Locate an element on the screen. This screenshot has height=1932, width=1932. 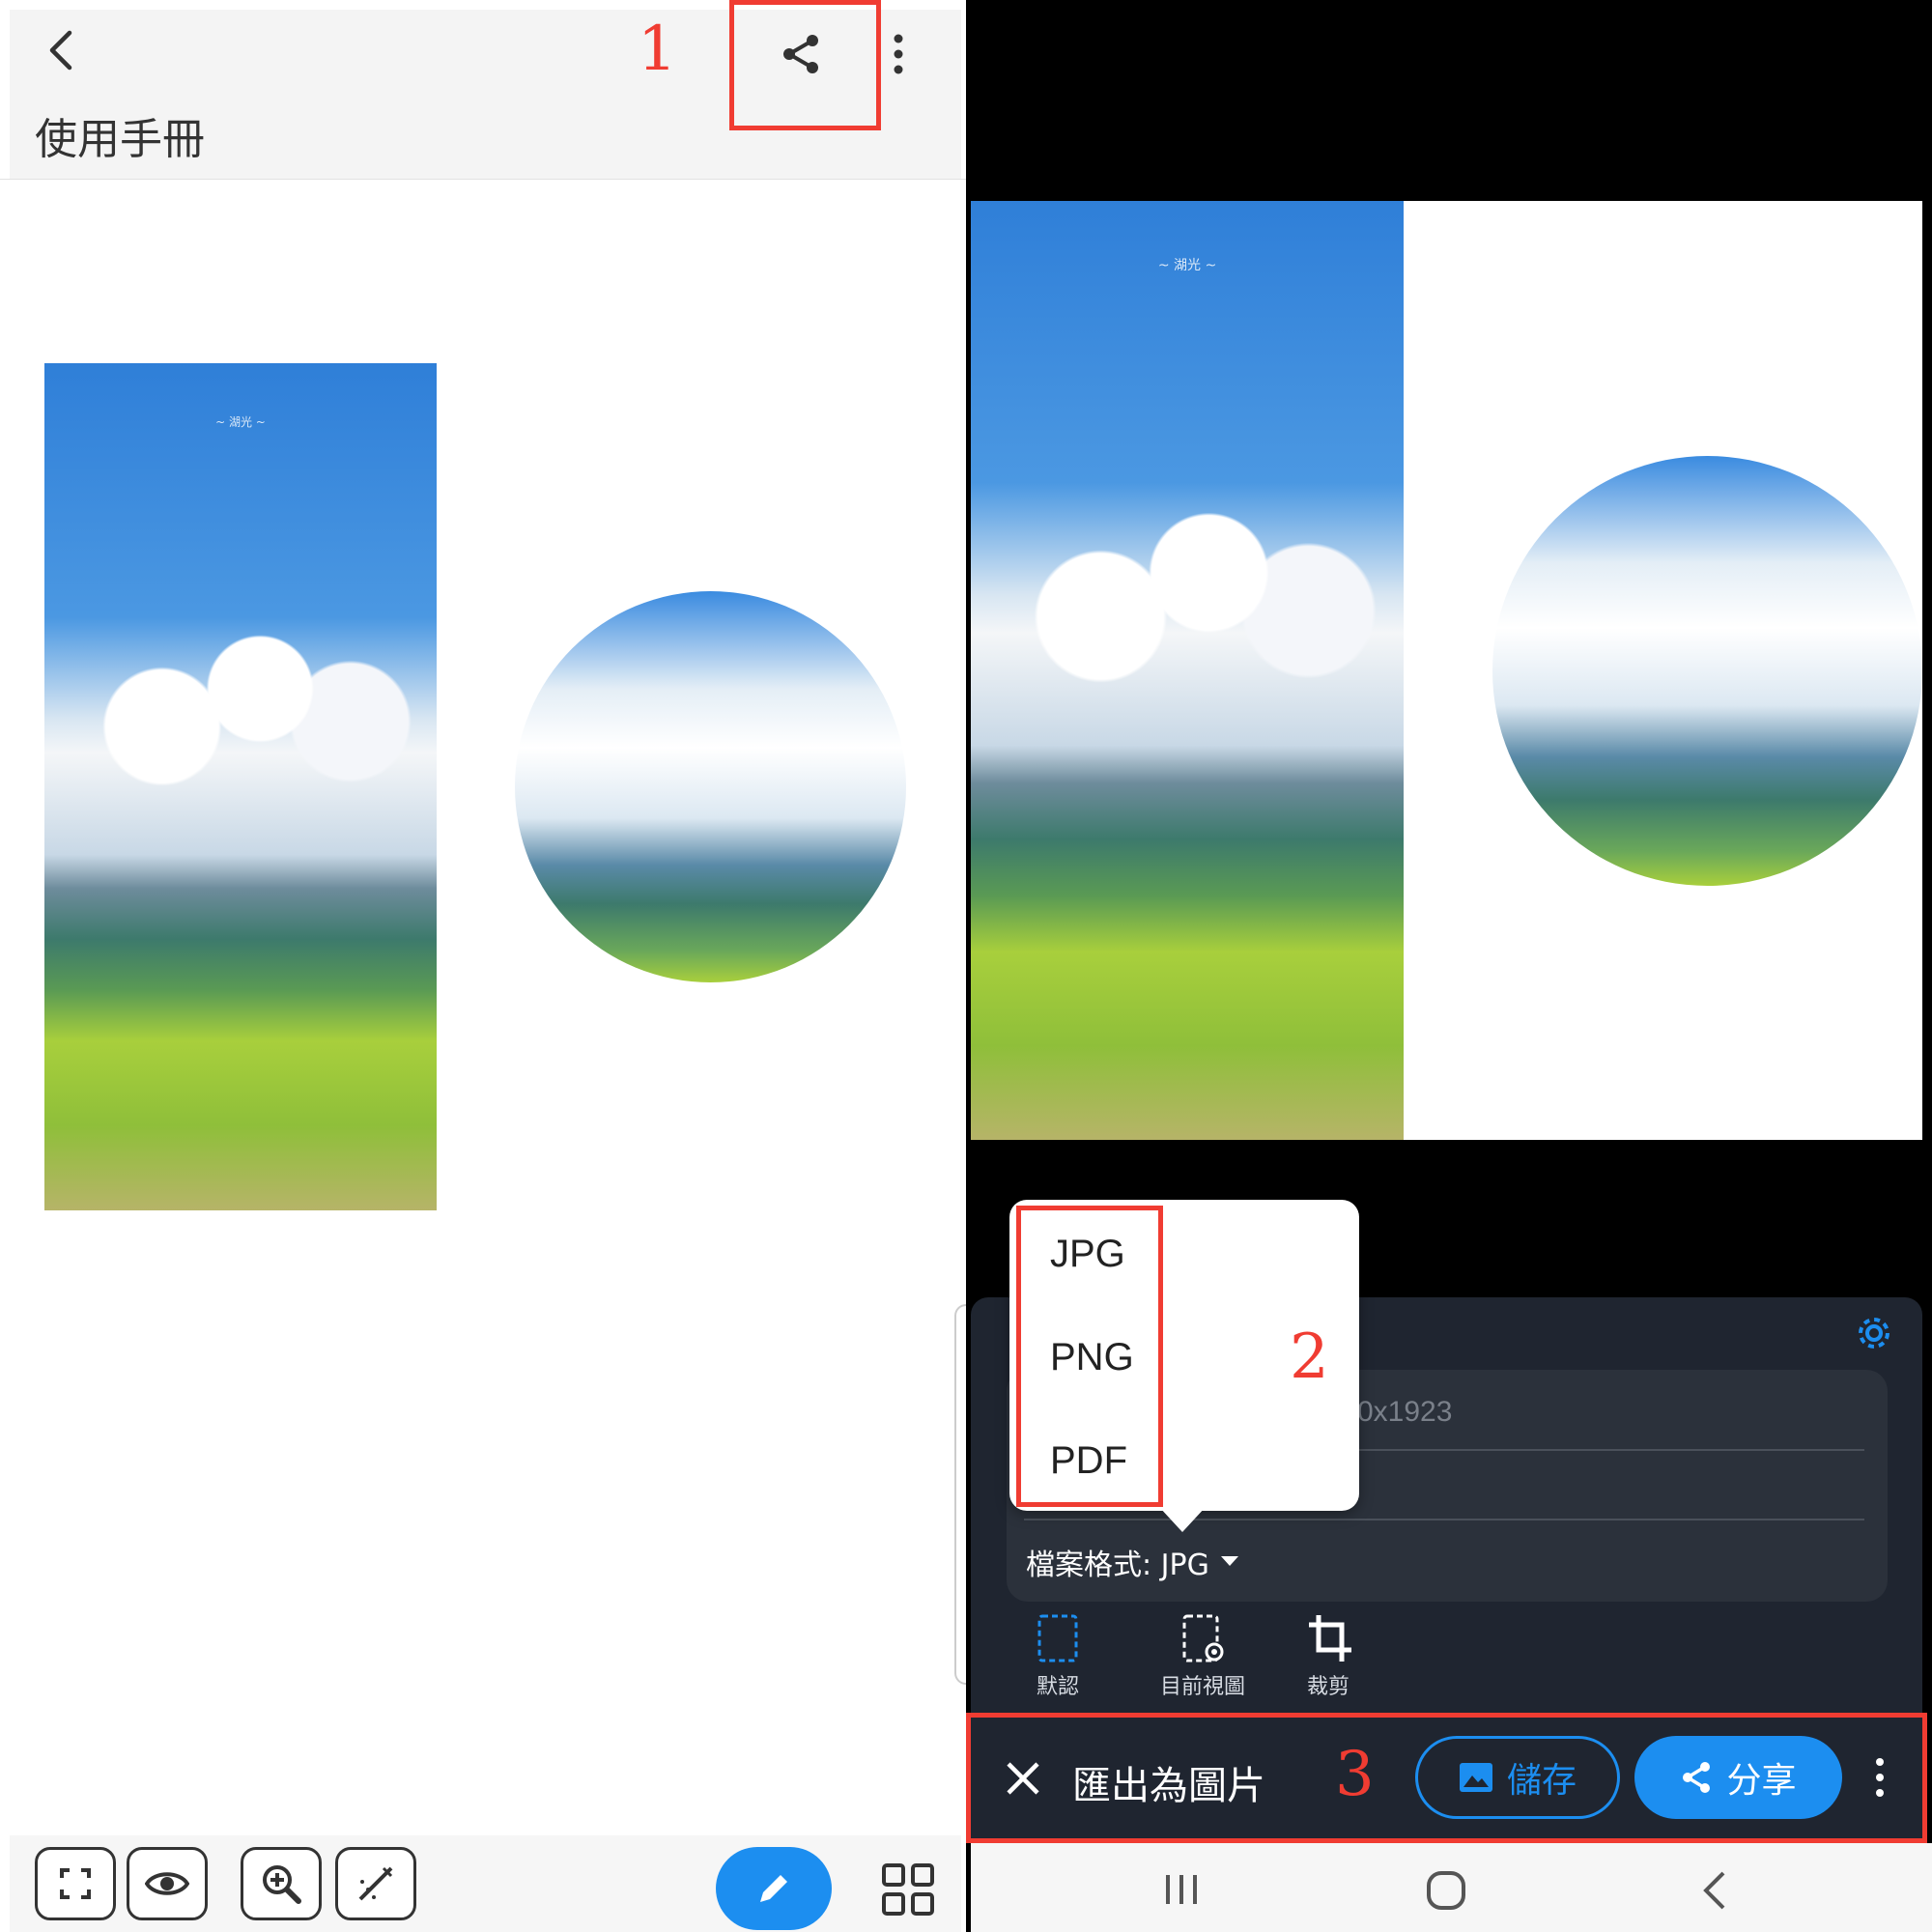
file-format-label: 檔案格式: JPG is located at coordinates (1117, 1565).